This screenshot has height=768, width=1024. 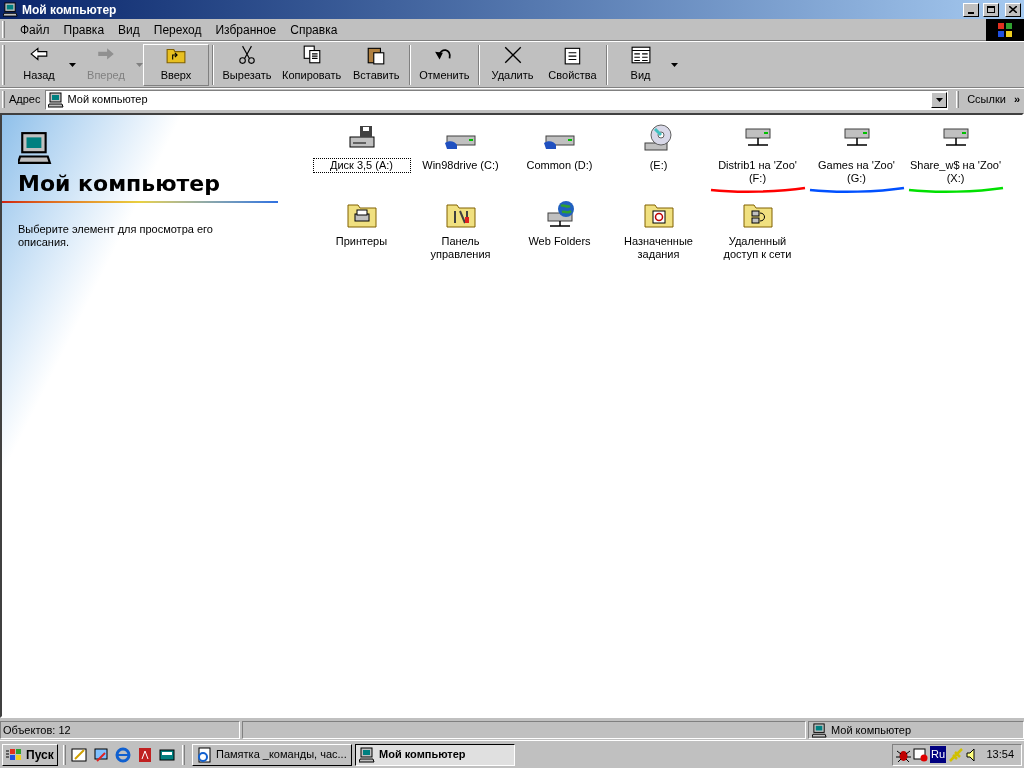 What do you see at coordinates (311, 55) in the screenshot?
I see `copy-icon` at bounding box center [311, 55].